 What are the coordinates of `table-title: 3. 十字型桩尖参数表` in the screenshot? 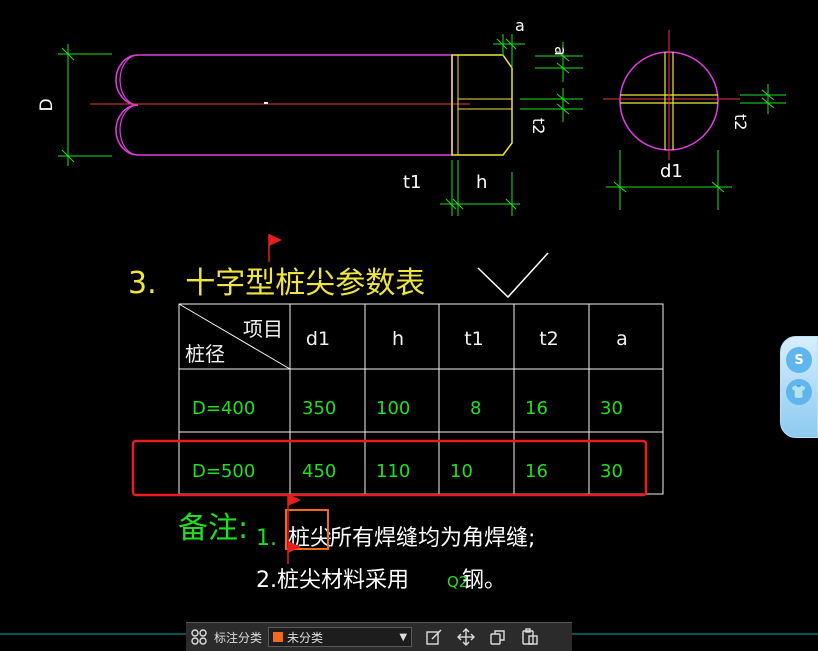 It's located at (276, 283).